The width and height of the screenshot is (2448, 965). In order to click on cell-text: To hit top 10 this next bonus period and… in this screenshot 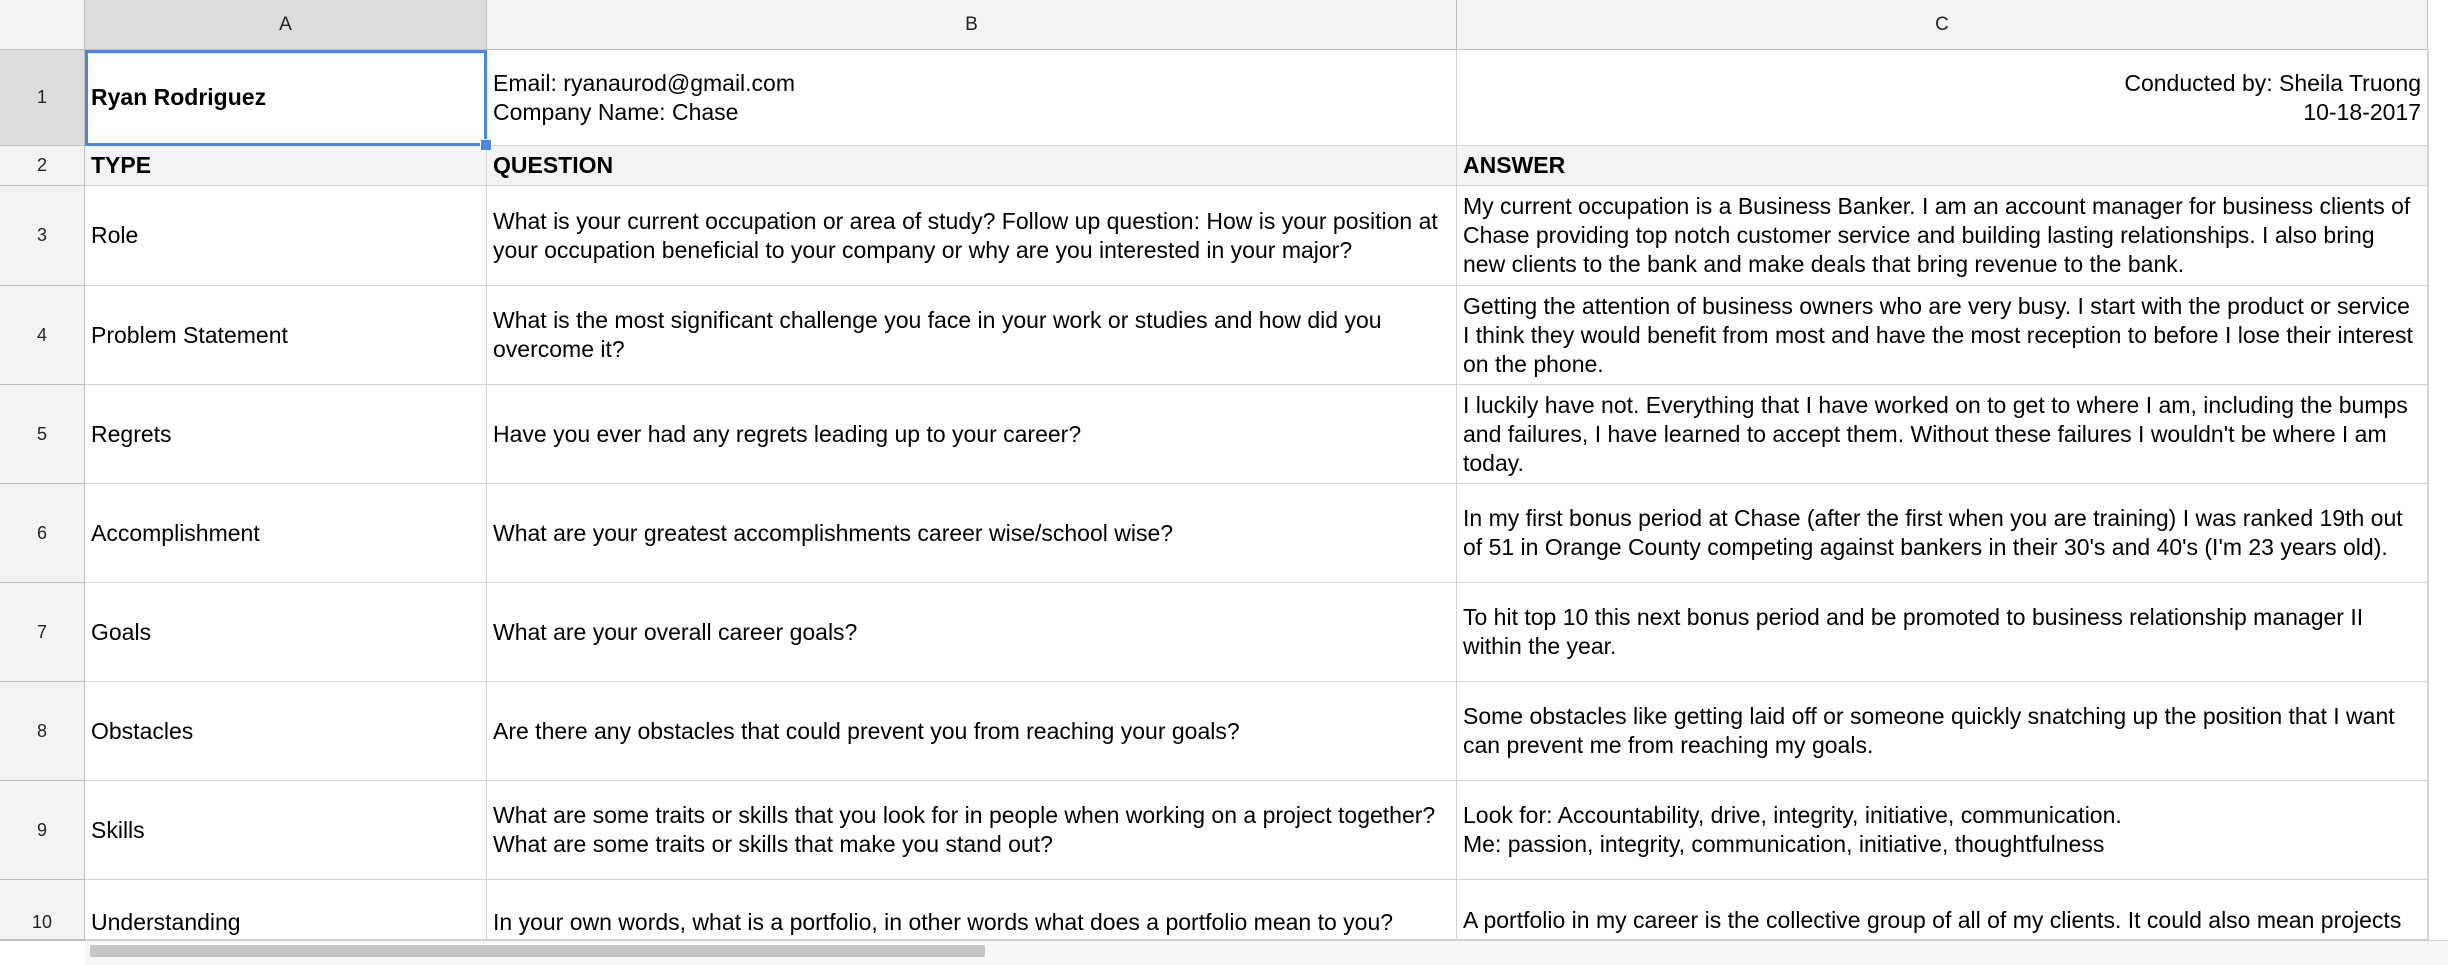, I will do `click(1916, 631)`.